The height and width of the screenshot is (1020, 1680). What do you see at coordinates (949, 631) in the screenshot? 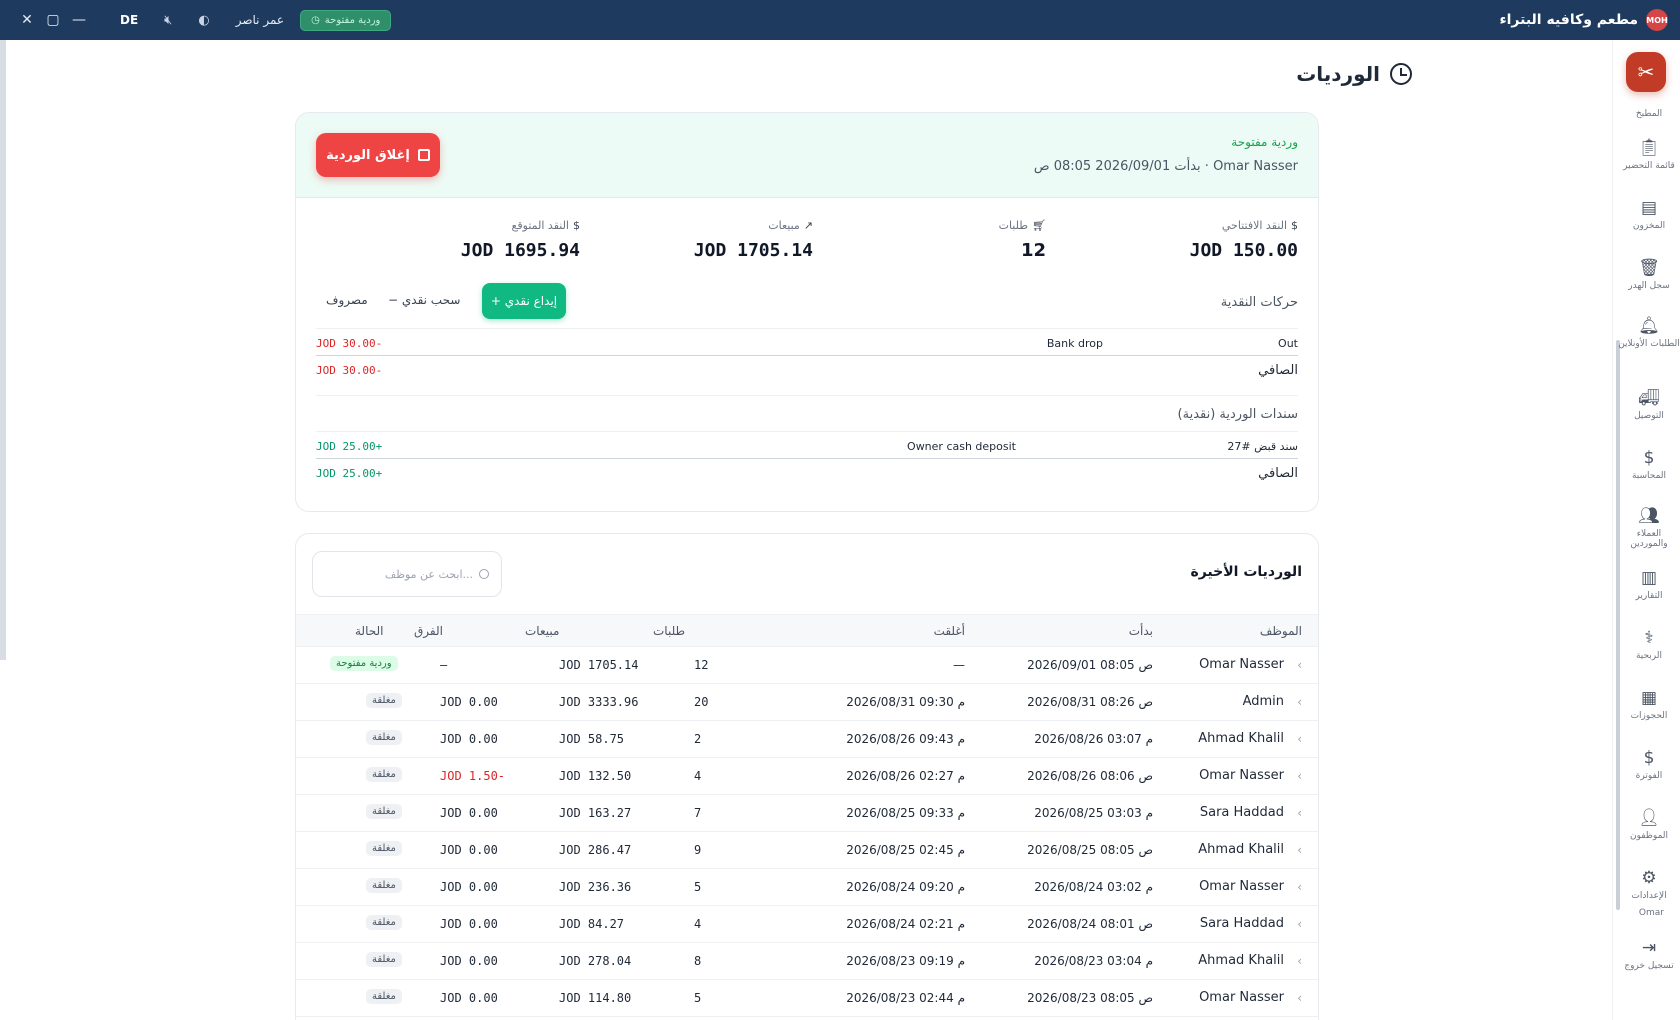
I see `col-closed: أغلقت` at bounding box center [949, 631].